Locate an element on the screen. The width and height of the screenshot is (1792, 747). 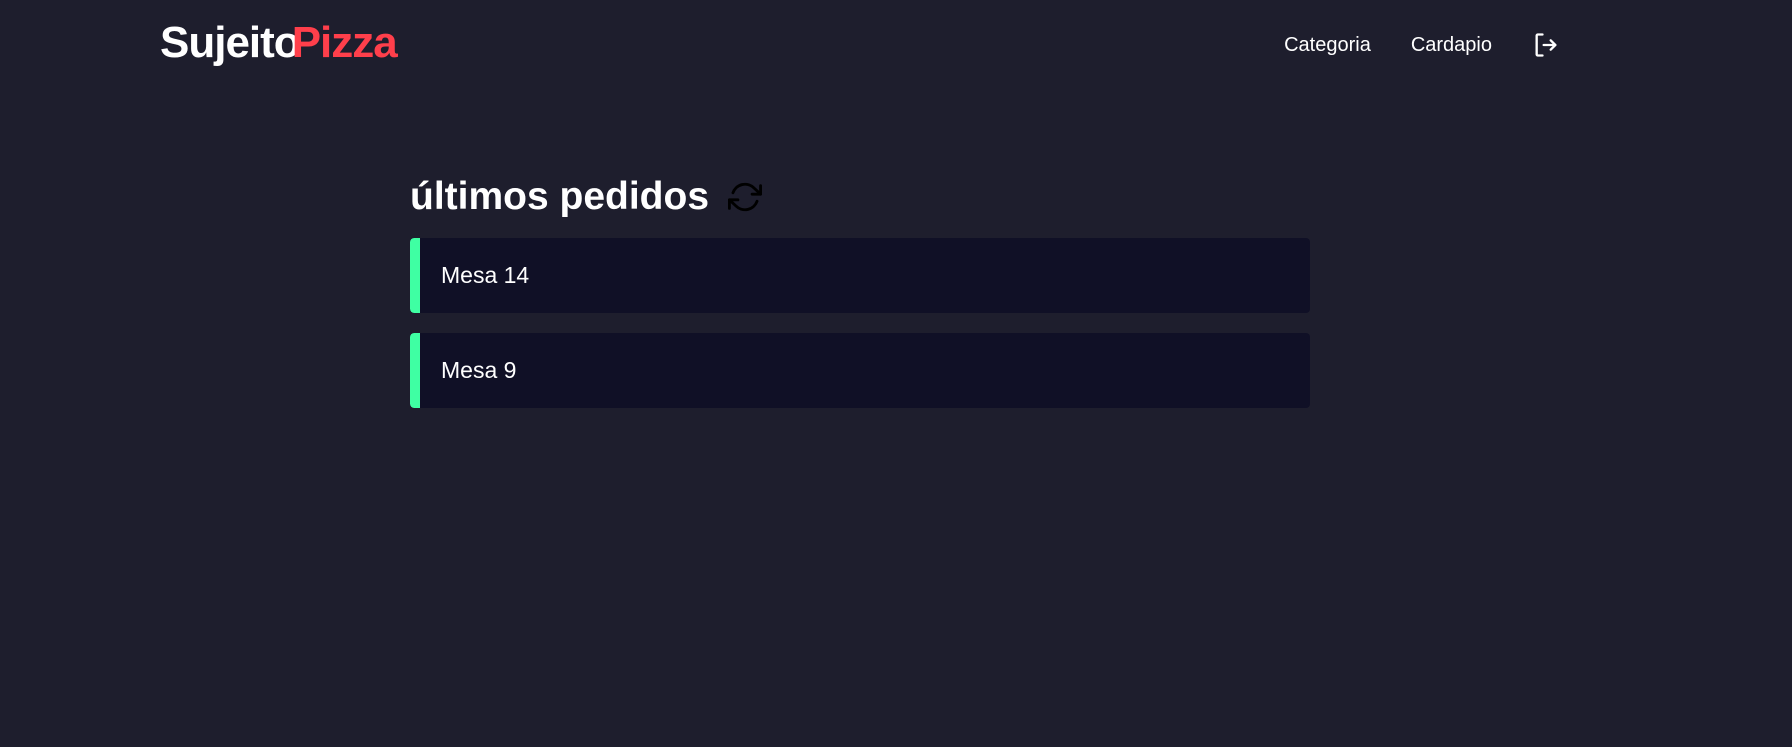
logo: SujeitoPizza is located at coordinates (279, 43).